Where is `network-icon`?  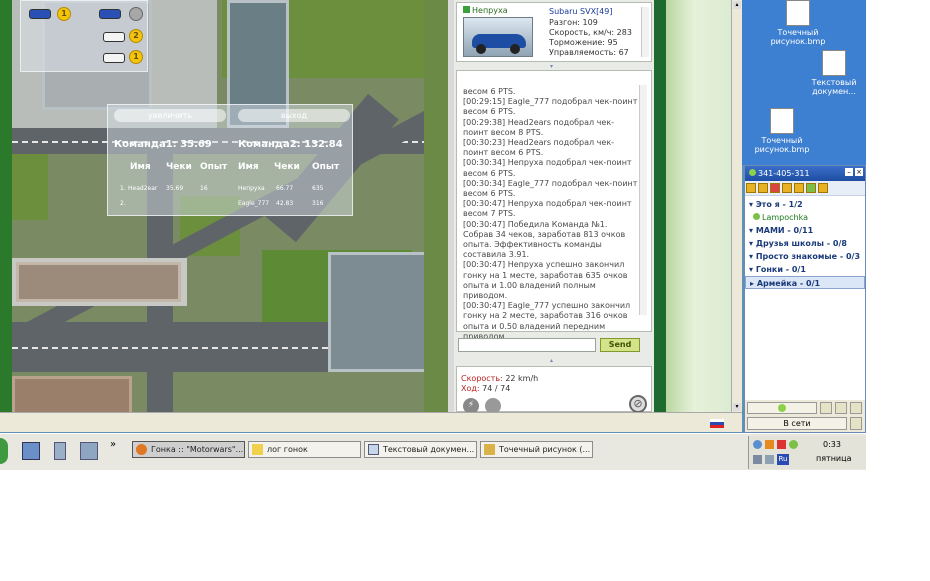 network-icon is located at coordinates (89, 451).